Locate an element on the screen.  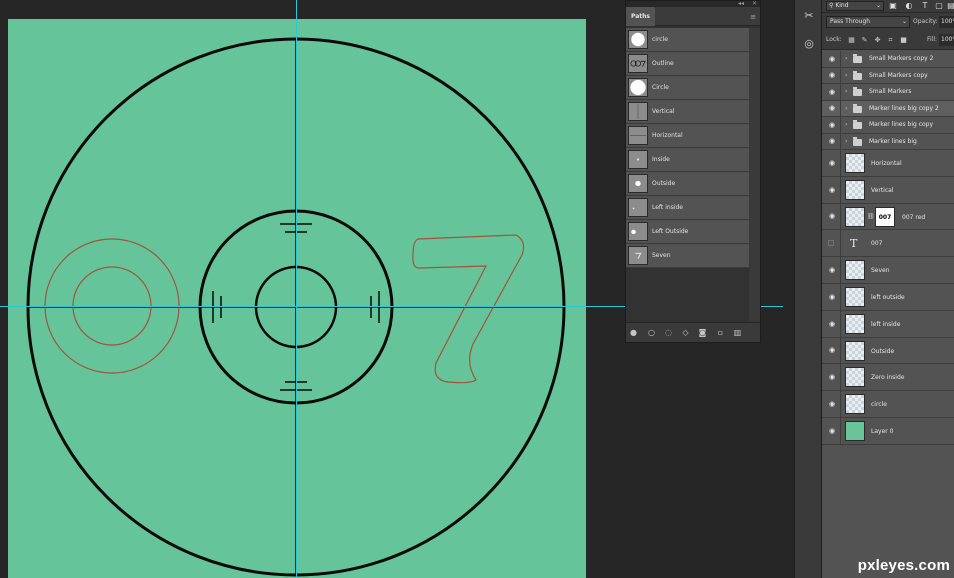
close-panel-icon: ✕ is located at coordinates (754, 3).